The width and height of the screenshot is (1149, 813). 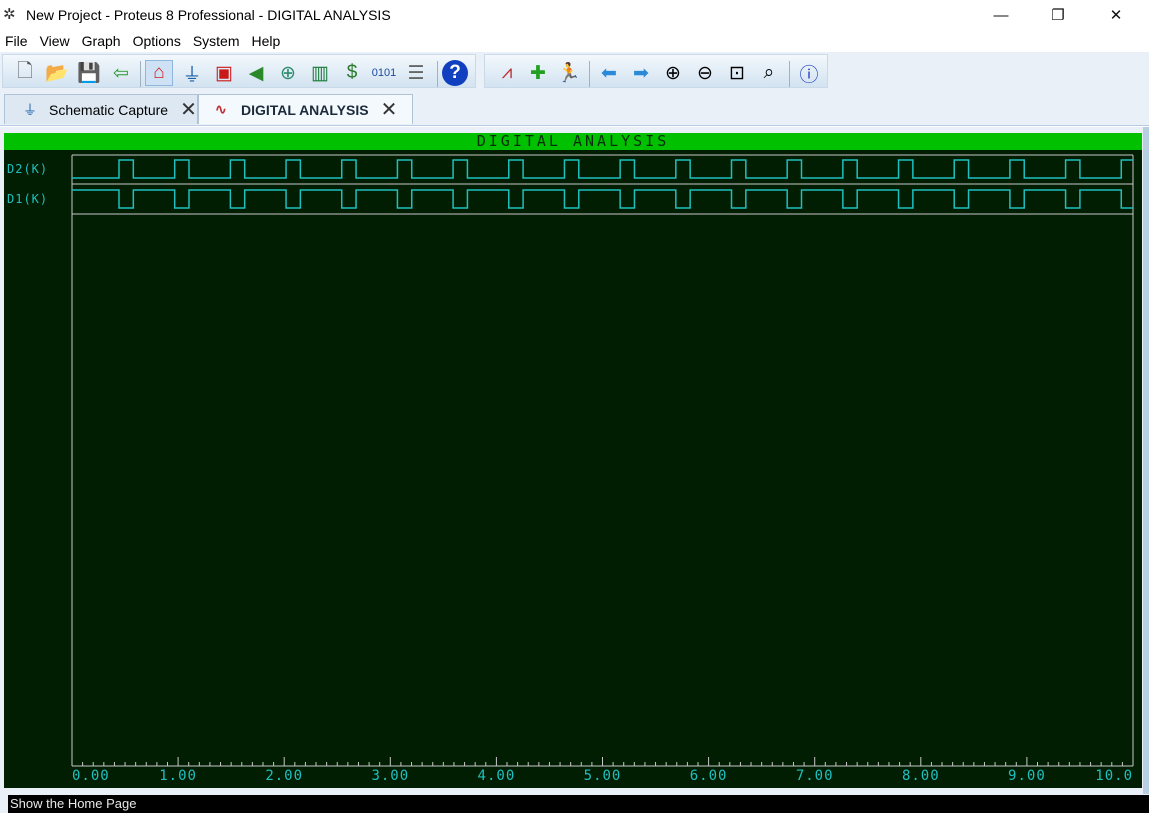 What do you see at coordinates (656, 71) in the screenshot?
I see `toolbar-group-graph: ⩘ ✚ 🏃 ⬅ ➡ ⊕ ⊖ ⊡ ⌕ ⓘ` at bounding box center [656, 71].